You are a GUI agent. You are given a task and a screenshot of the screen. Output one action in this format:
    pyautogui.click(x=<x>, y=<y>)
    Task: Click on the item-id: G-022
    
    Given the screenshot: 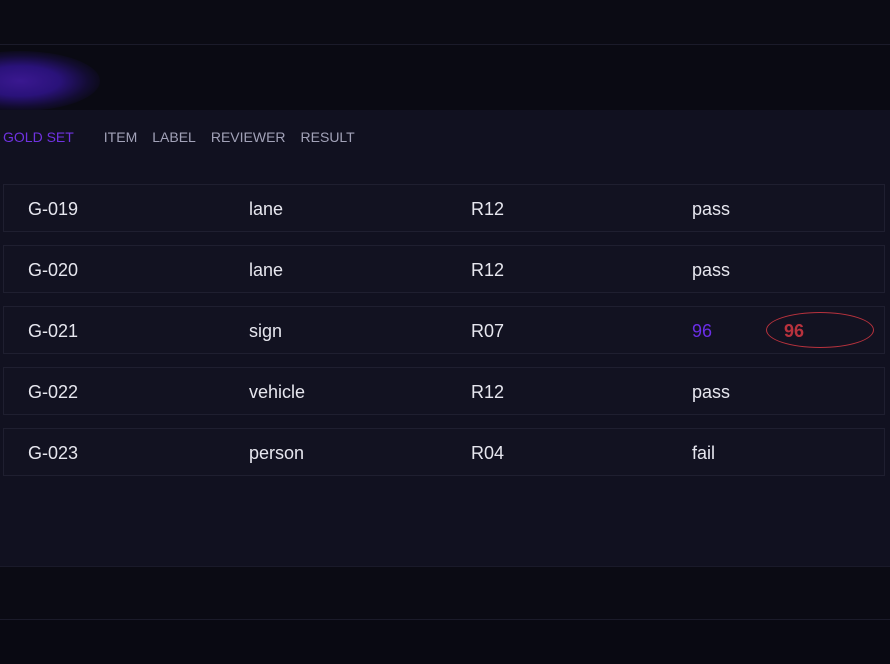 What is the action you would take?
    pyautogui.click(x=53, y=392)
    